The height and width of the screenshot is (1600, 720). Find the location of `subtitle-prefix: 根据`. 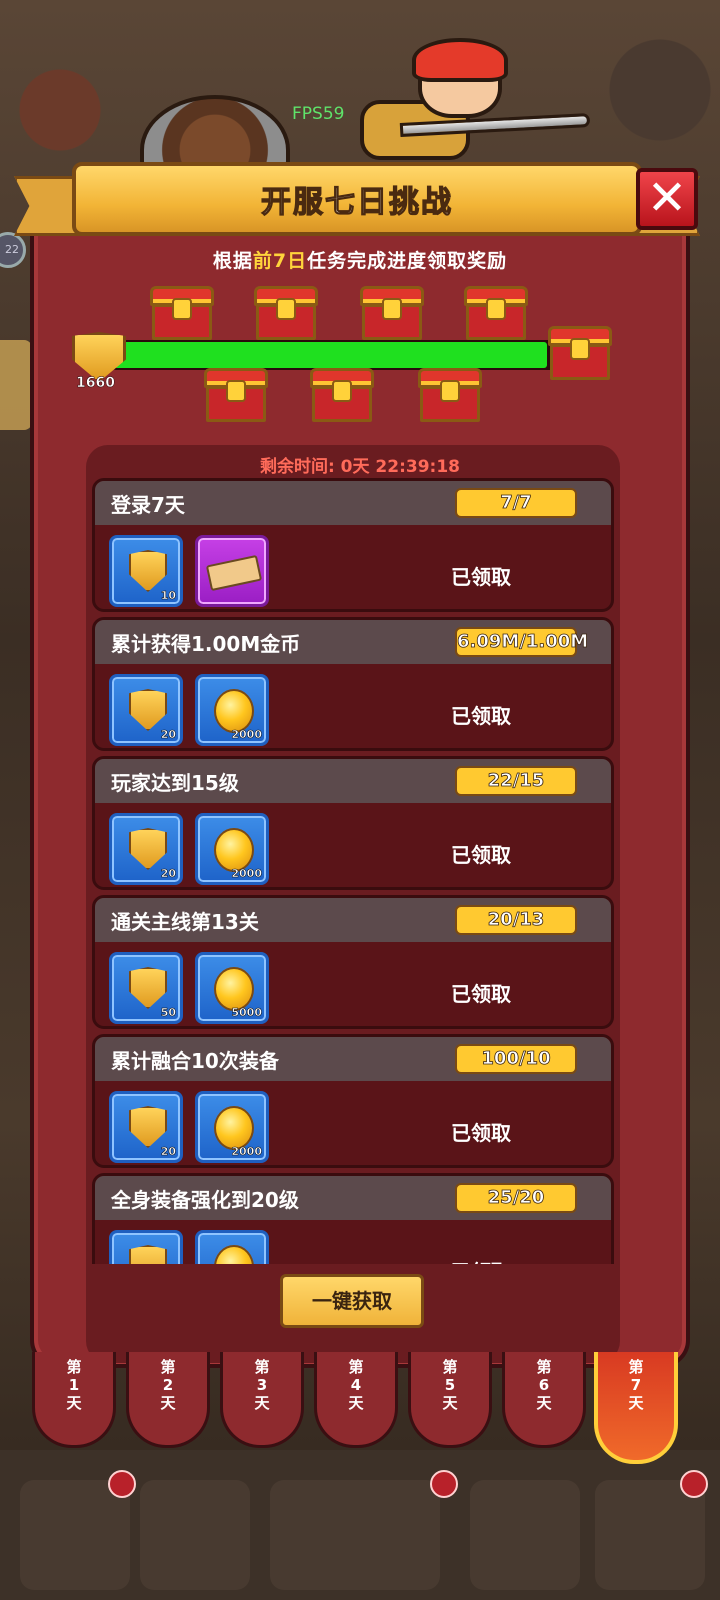

subtitle-prefix: 根据 is located at coordinates (232, 261).